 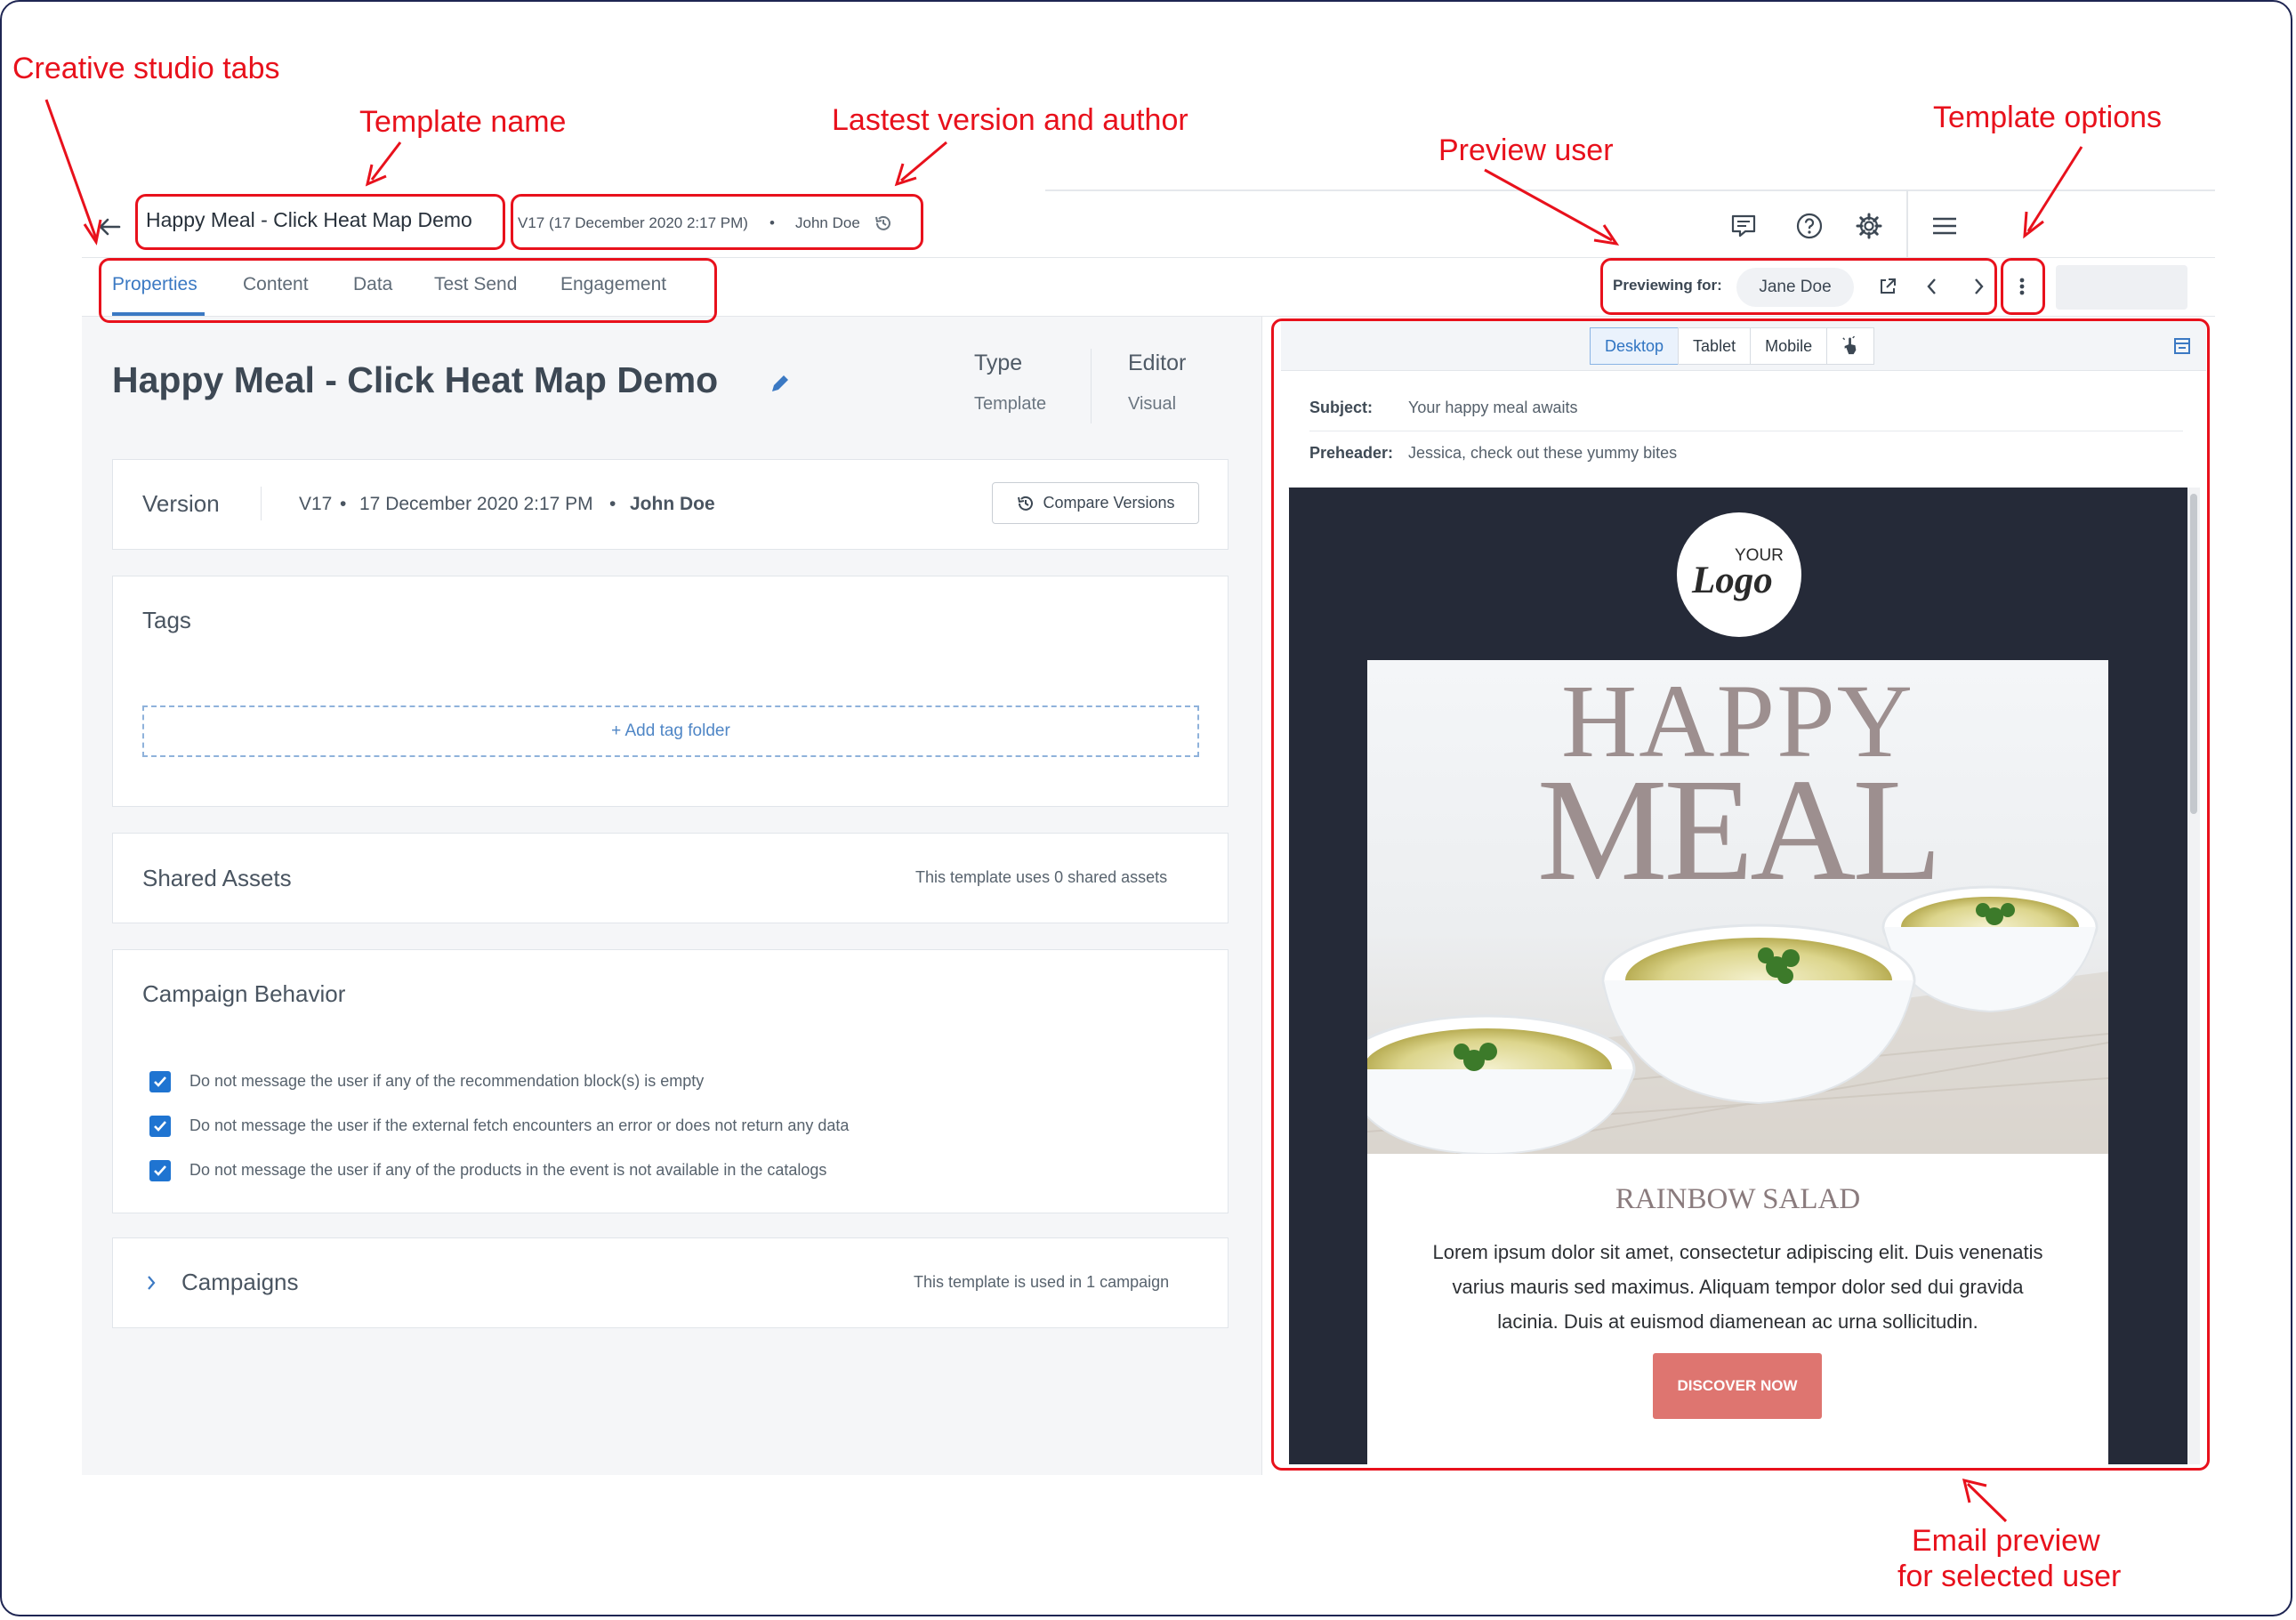 What do you see at coordinates (673, 504) in the screenshot?
I see `version-author: John Doe` at bounding box center [673, 504].